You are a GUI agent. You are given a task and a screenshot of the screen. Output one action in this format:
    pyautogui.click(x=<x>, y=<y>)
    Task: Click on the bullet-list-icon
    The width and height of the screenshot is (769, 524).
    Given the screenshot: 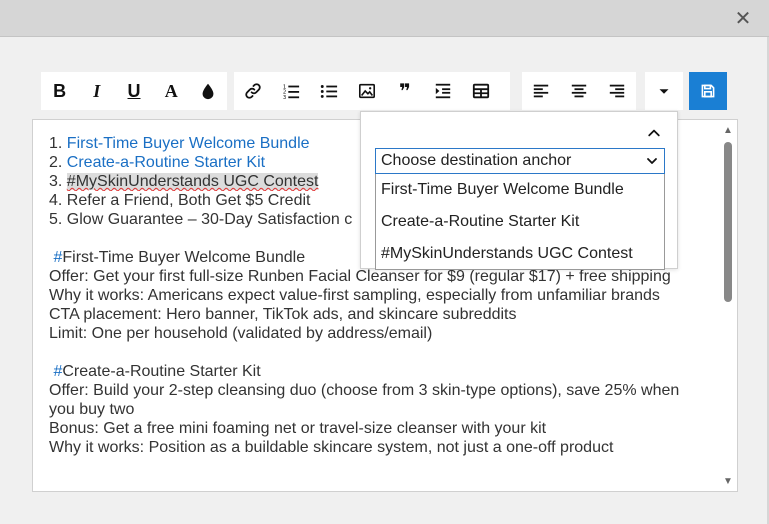 What is the action you would take?
    pyautogui.click(x=329, y=91)
    